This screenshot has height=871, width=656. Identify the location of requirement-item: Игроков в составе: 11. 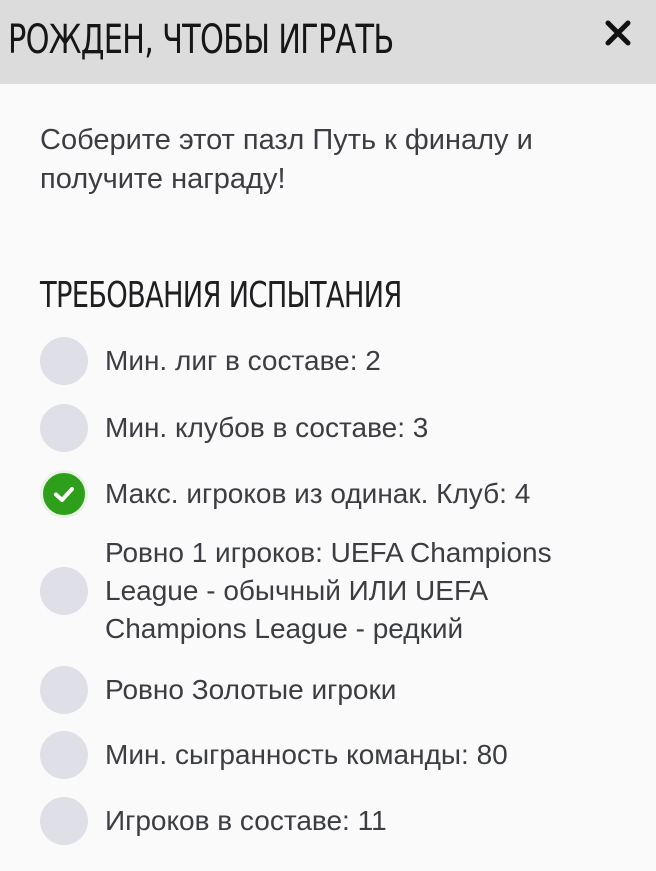
(335, 821).